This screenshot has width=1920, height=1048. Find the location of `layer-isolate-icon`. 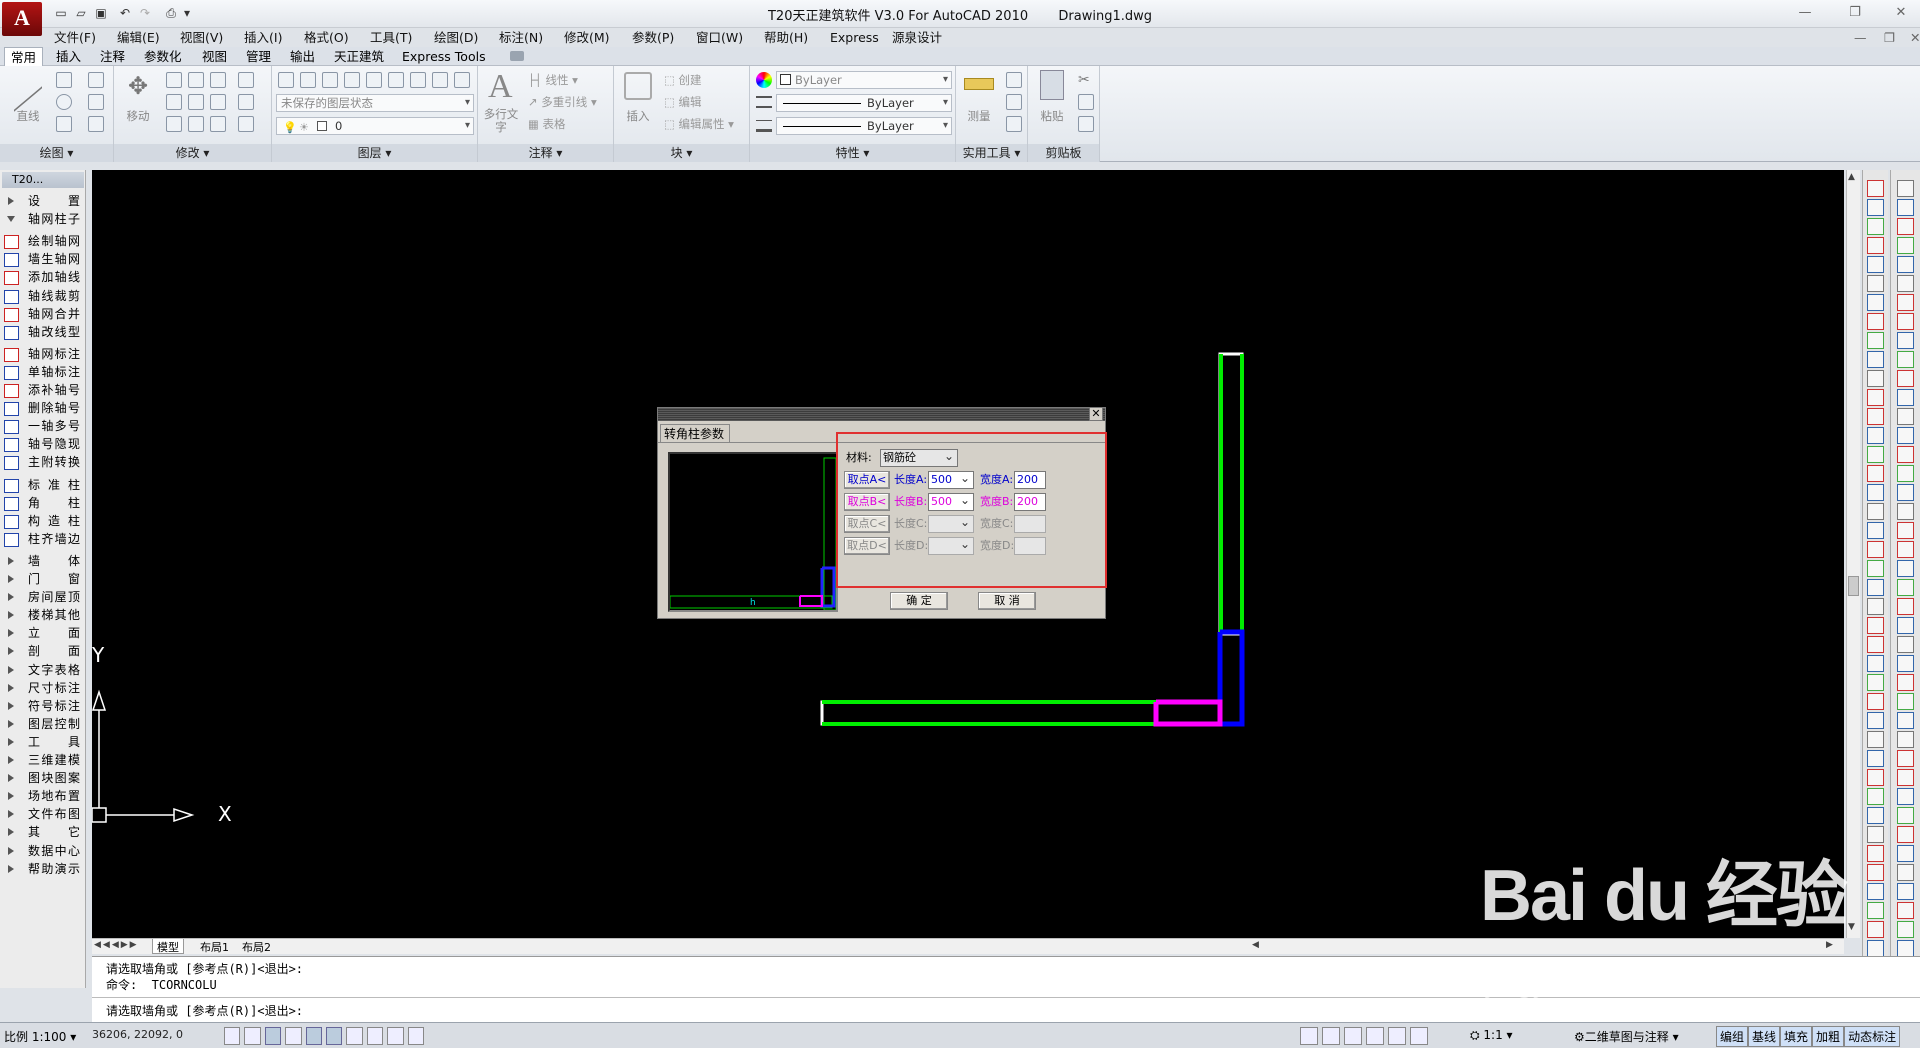

layer-isolate-icon is located at coordinates (352, 80).